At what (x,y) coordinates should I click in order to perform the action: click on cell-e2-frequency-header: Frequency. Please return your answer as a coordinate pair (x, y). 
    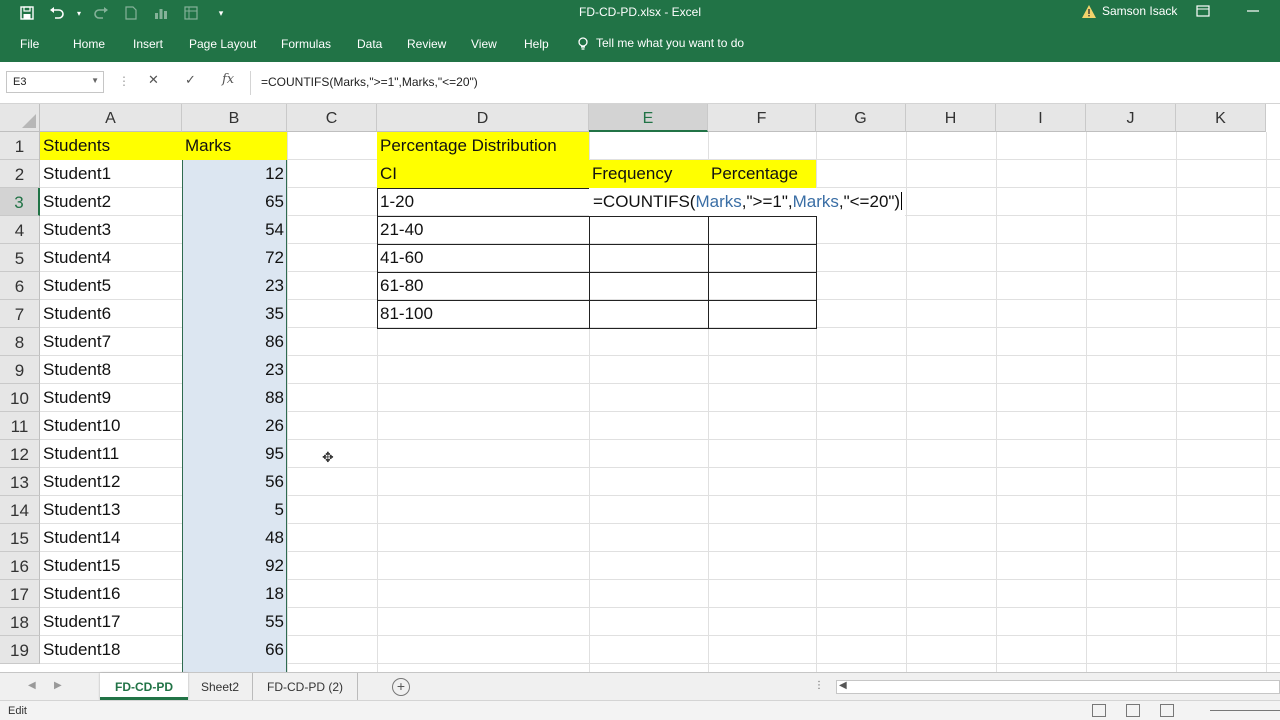
    Looking at the image, I should click on (648, 174).